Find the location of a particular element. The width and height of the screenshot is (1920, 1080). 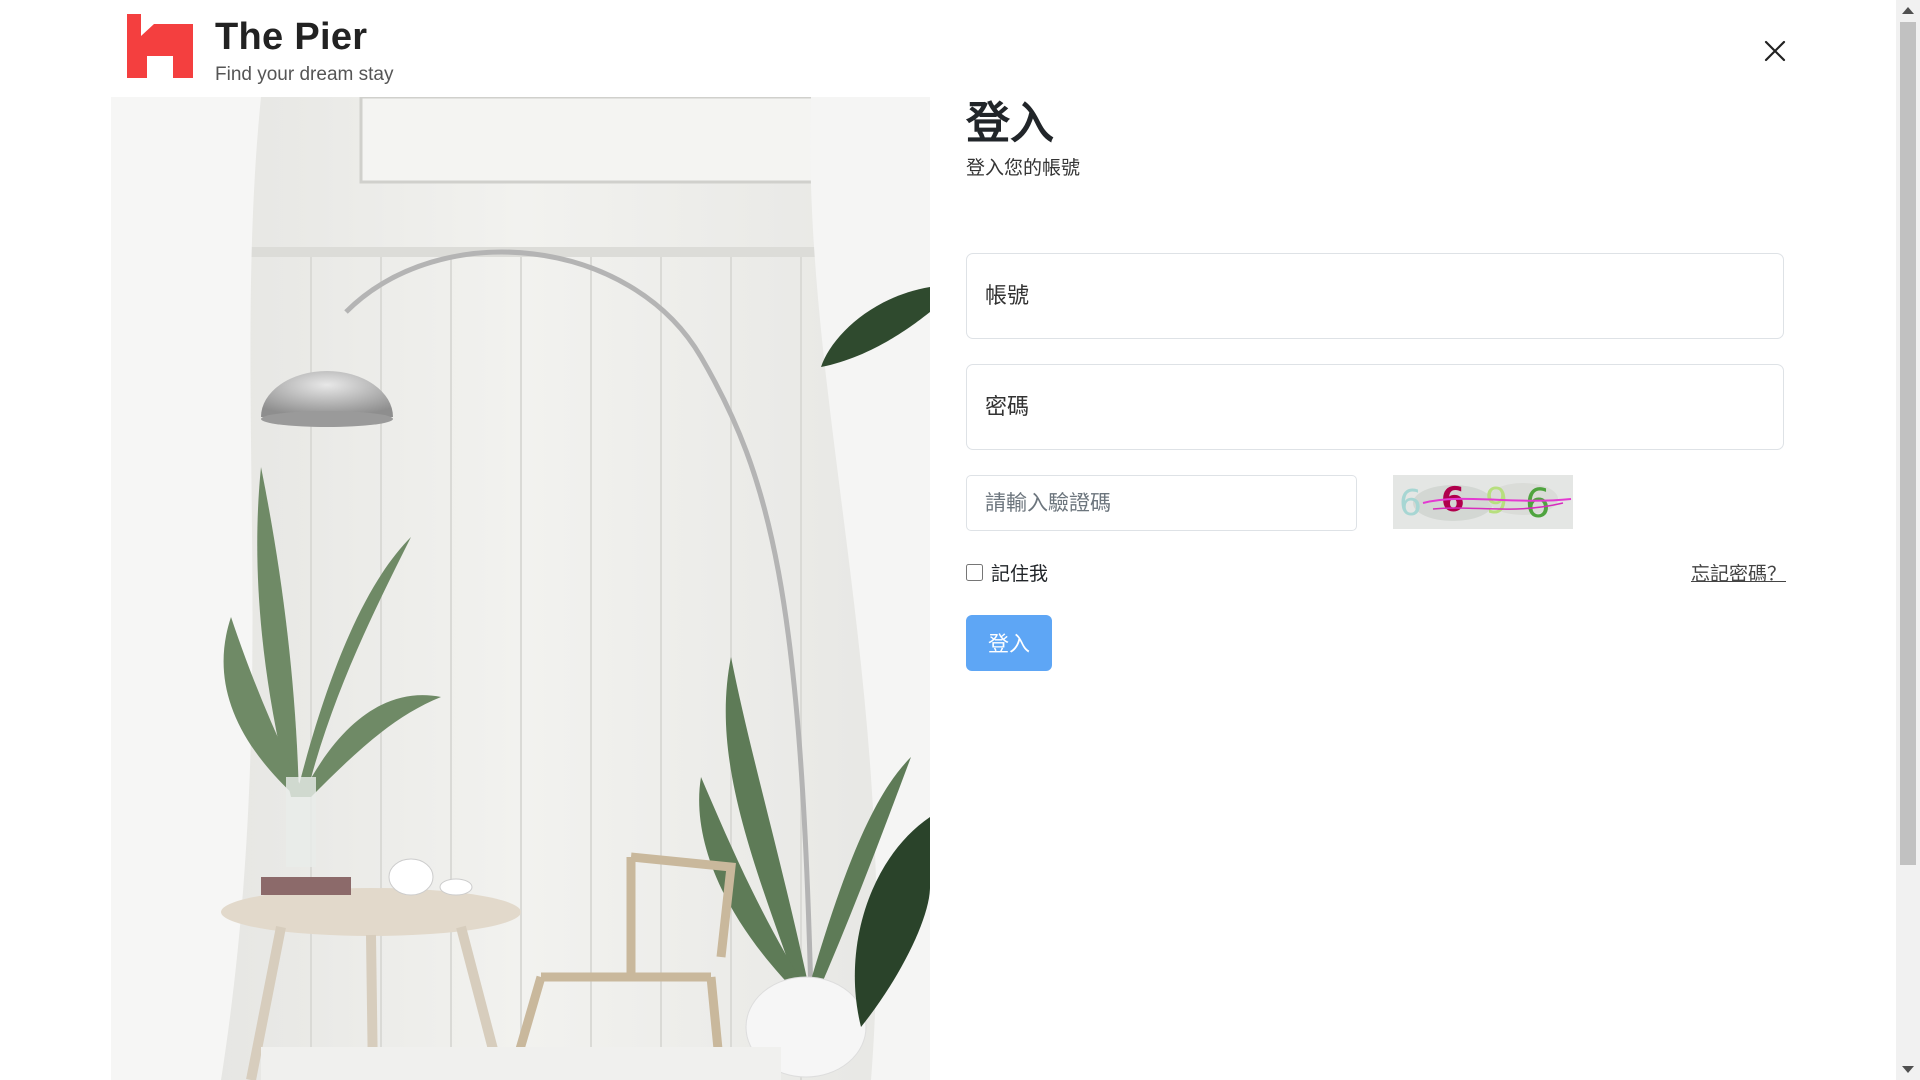

remember-me: 記住我 is located at coordinates (1007, 572).